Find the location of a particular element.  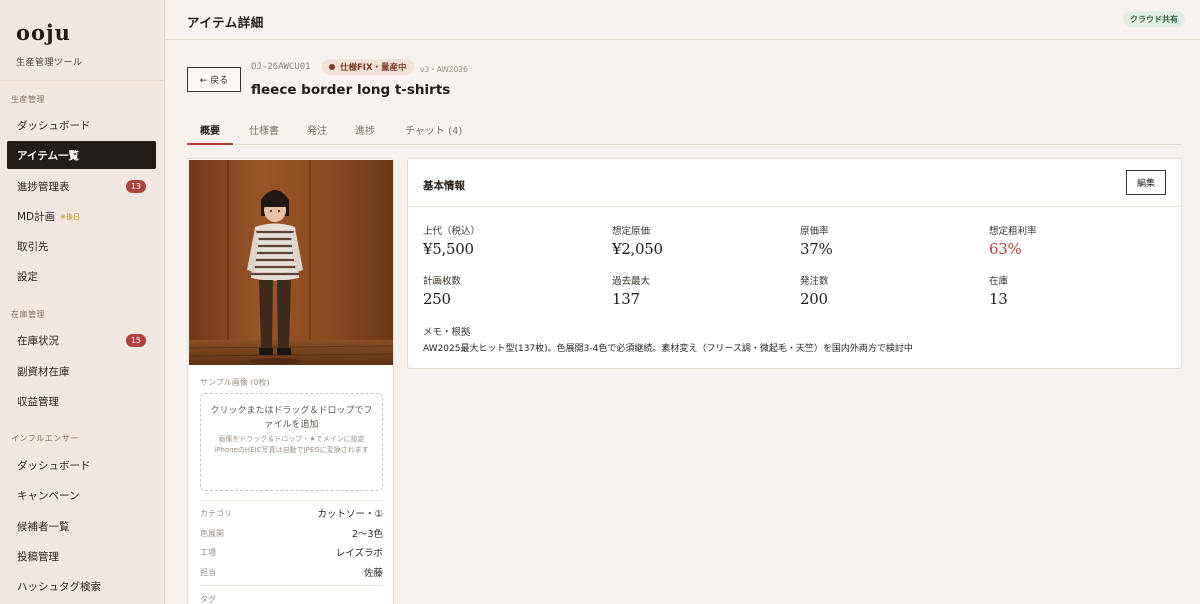

dropzone-main-text: クリックまたはドラッグ＆ドロップでファイルを追加 is located at coordinates (291, 418).